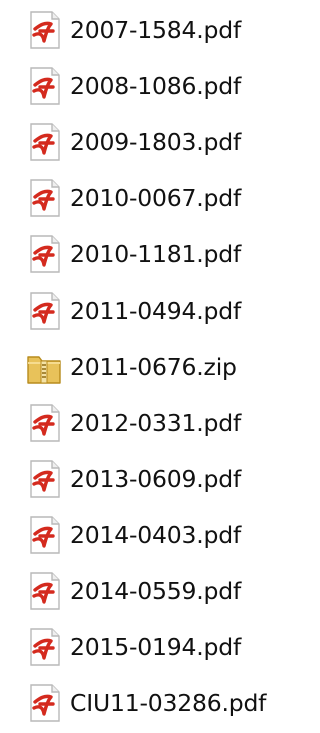  I want to click on file-item: 2012-0331.pdf, so click(131, 423).